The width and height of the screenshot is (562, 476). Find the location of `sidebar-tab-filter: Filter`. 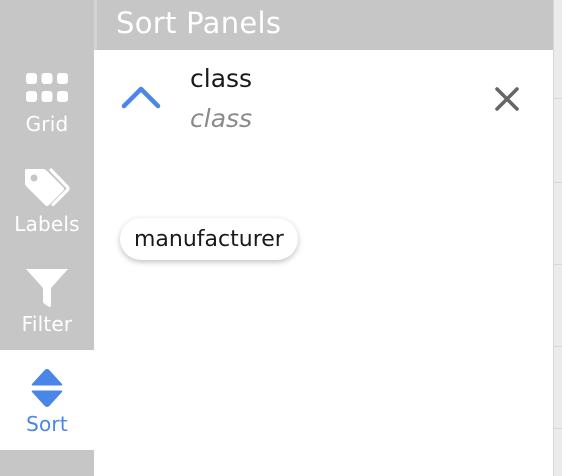

sidebar-tab-filter: Filter is located at coordinates (47, 300).